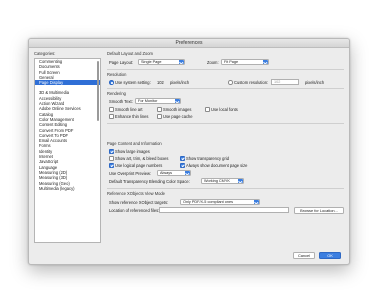 The height and width of the screenshot is (295, 375). I want to click on xobjects-title: Reference XObjects View Mode, so click(136, 193).